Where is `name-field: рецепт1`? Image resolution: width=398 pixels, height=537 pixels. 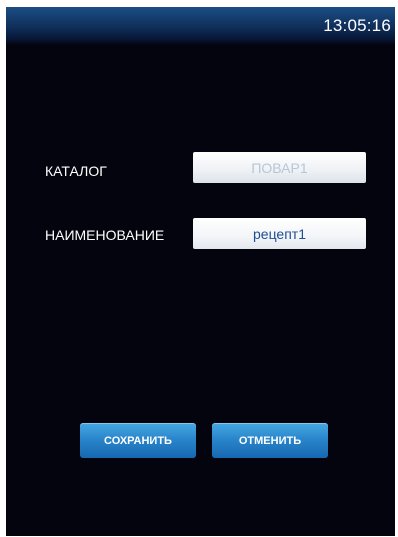 name-field: рецепт1 is located at coordinates (279, 233).